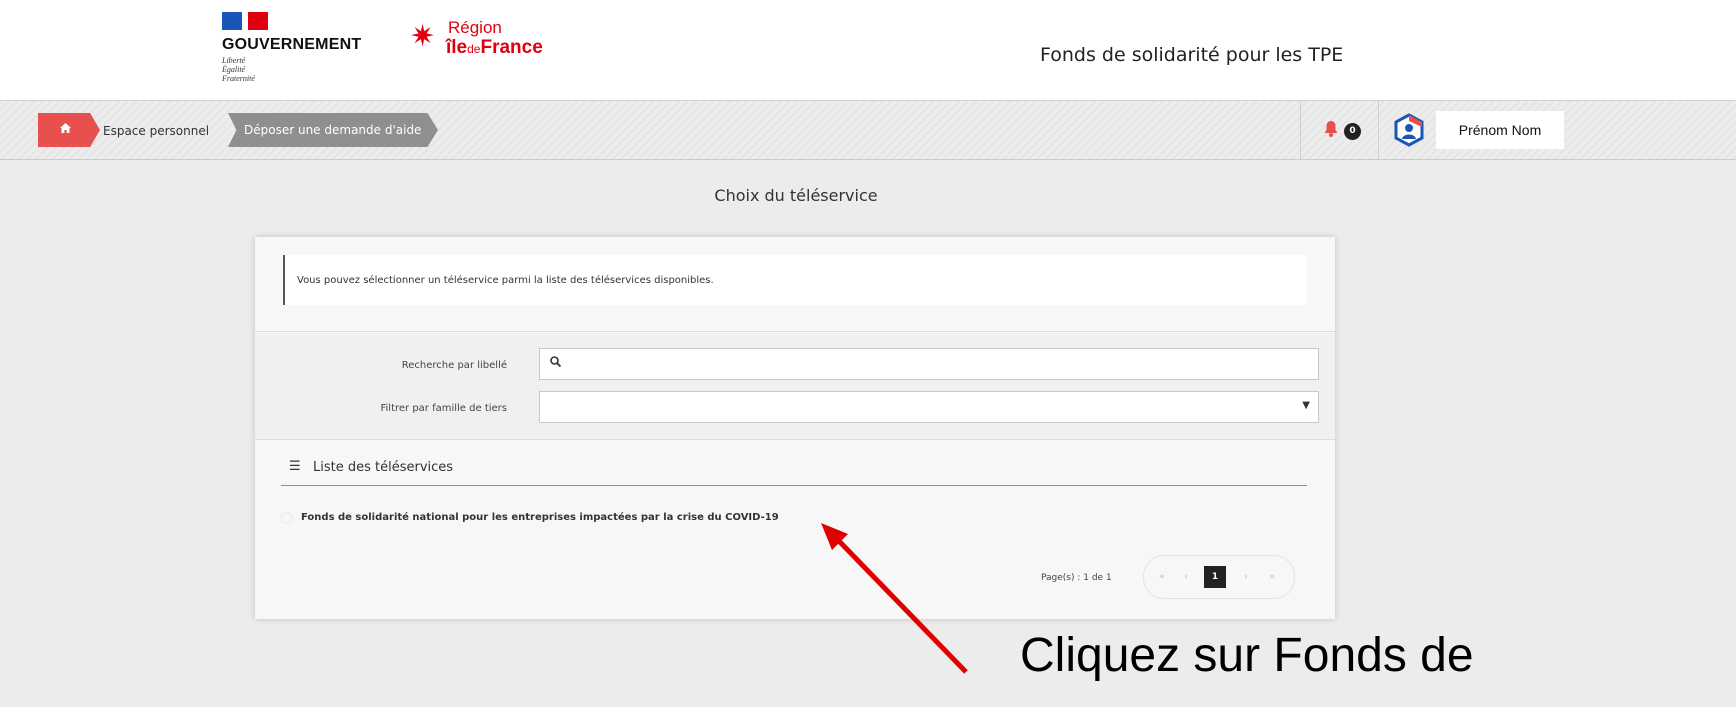 This screenshot has width=1736, height=707. Describe the element at coordinates (894, 598) in the screenshot. I see `annotation-arrow` at that location.